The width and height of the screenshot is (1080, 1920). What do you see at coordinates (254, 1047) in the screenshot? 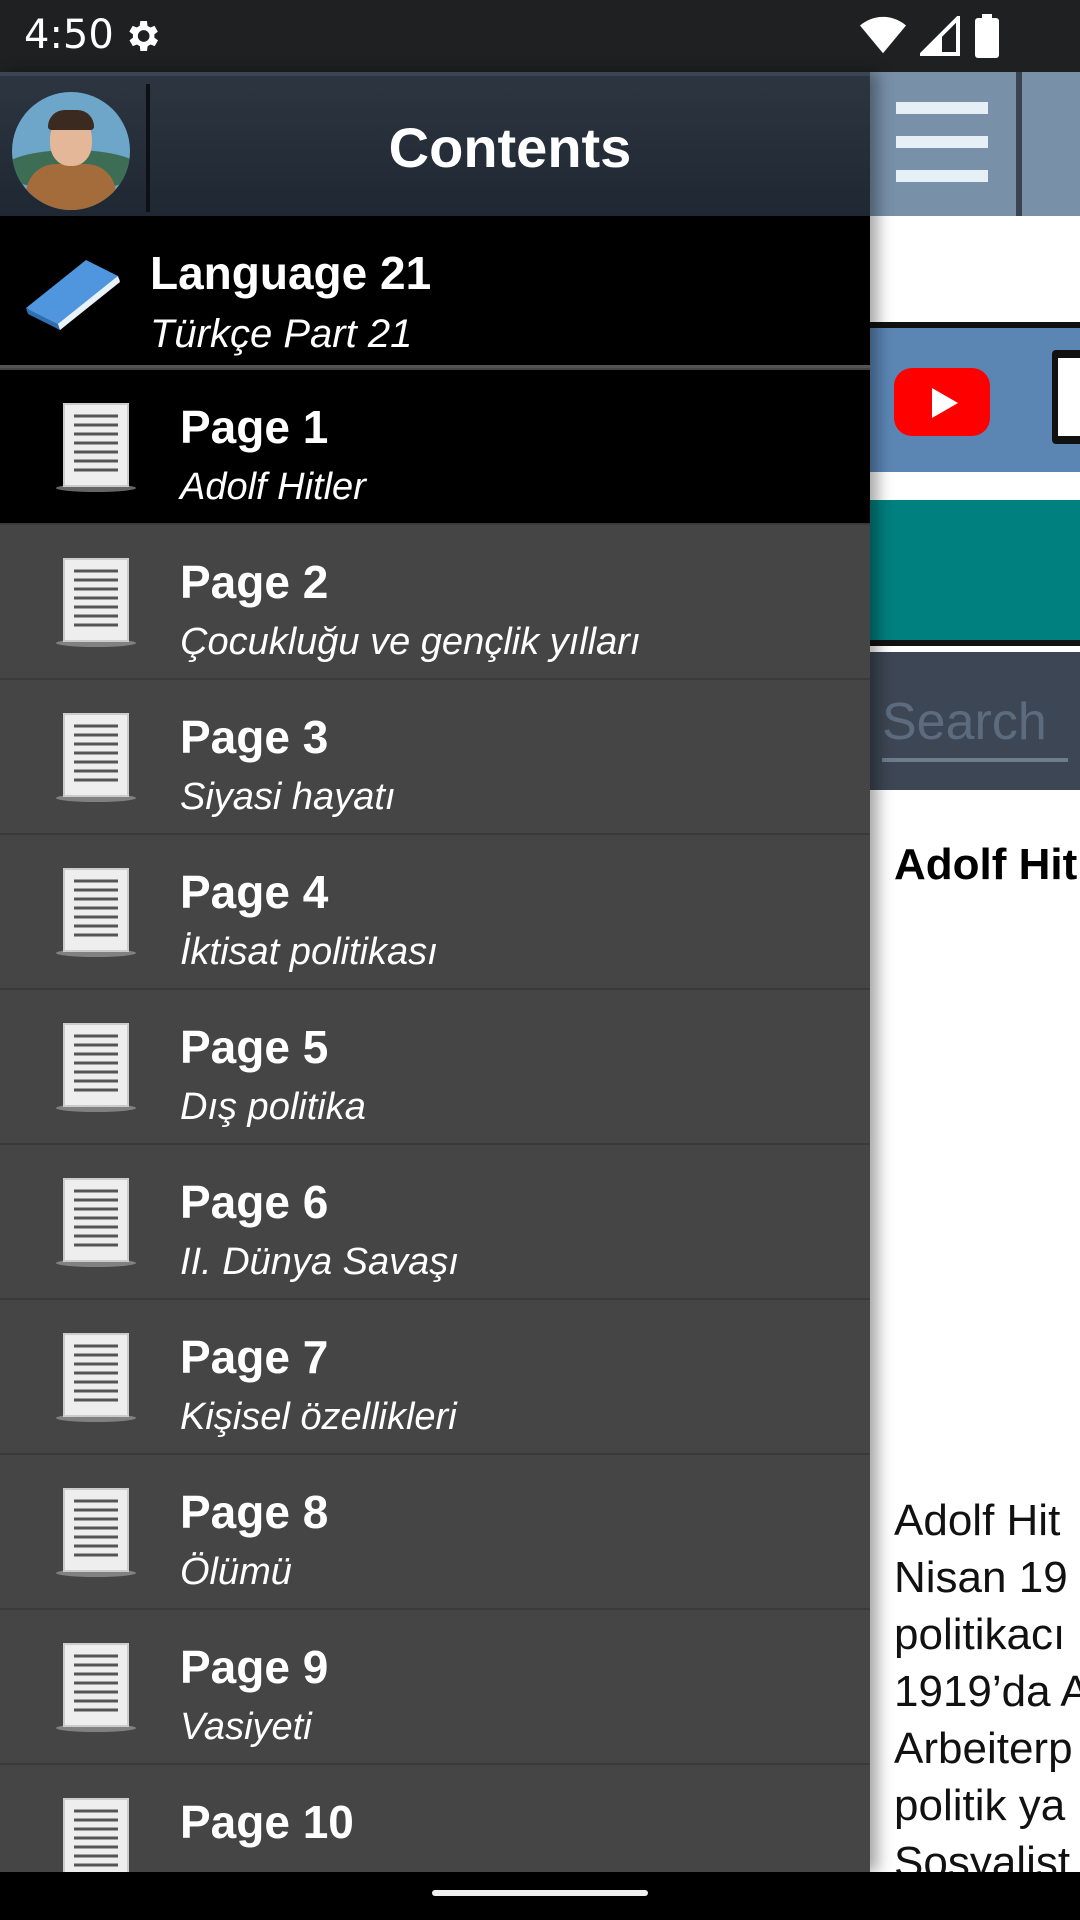
I see `item-title: Page 5` at bounding box center [254, 1047].